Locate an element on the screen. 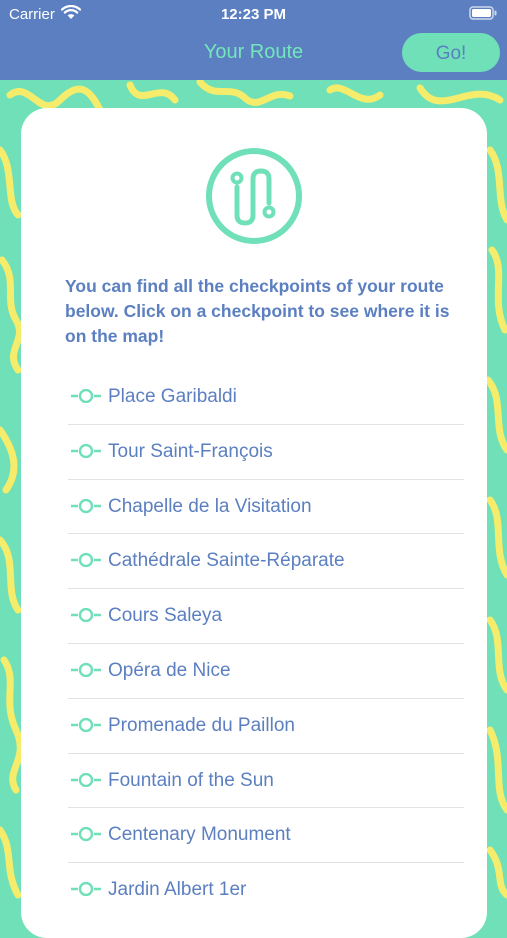 The image size is (507, 938). checkpoint-label: Fountain of the Sun is located at coordinates (191, 780).